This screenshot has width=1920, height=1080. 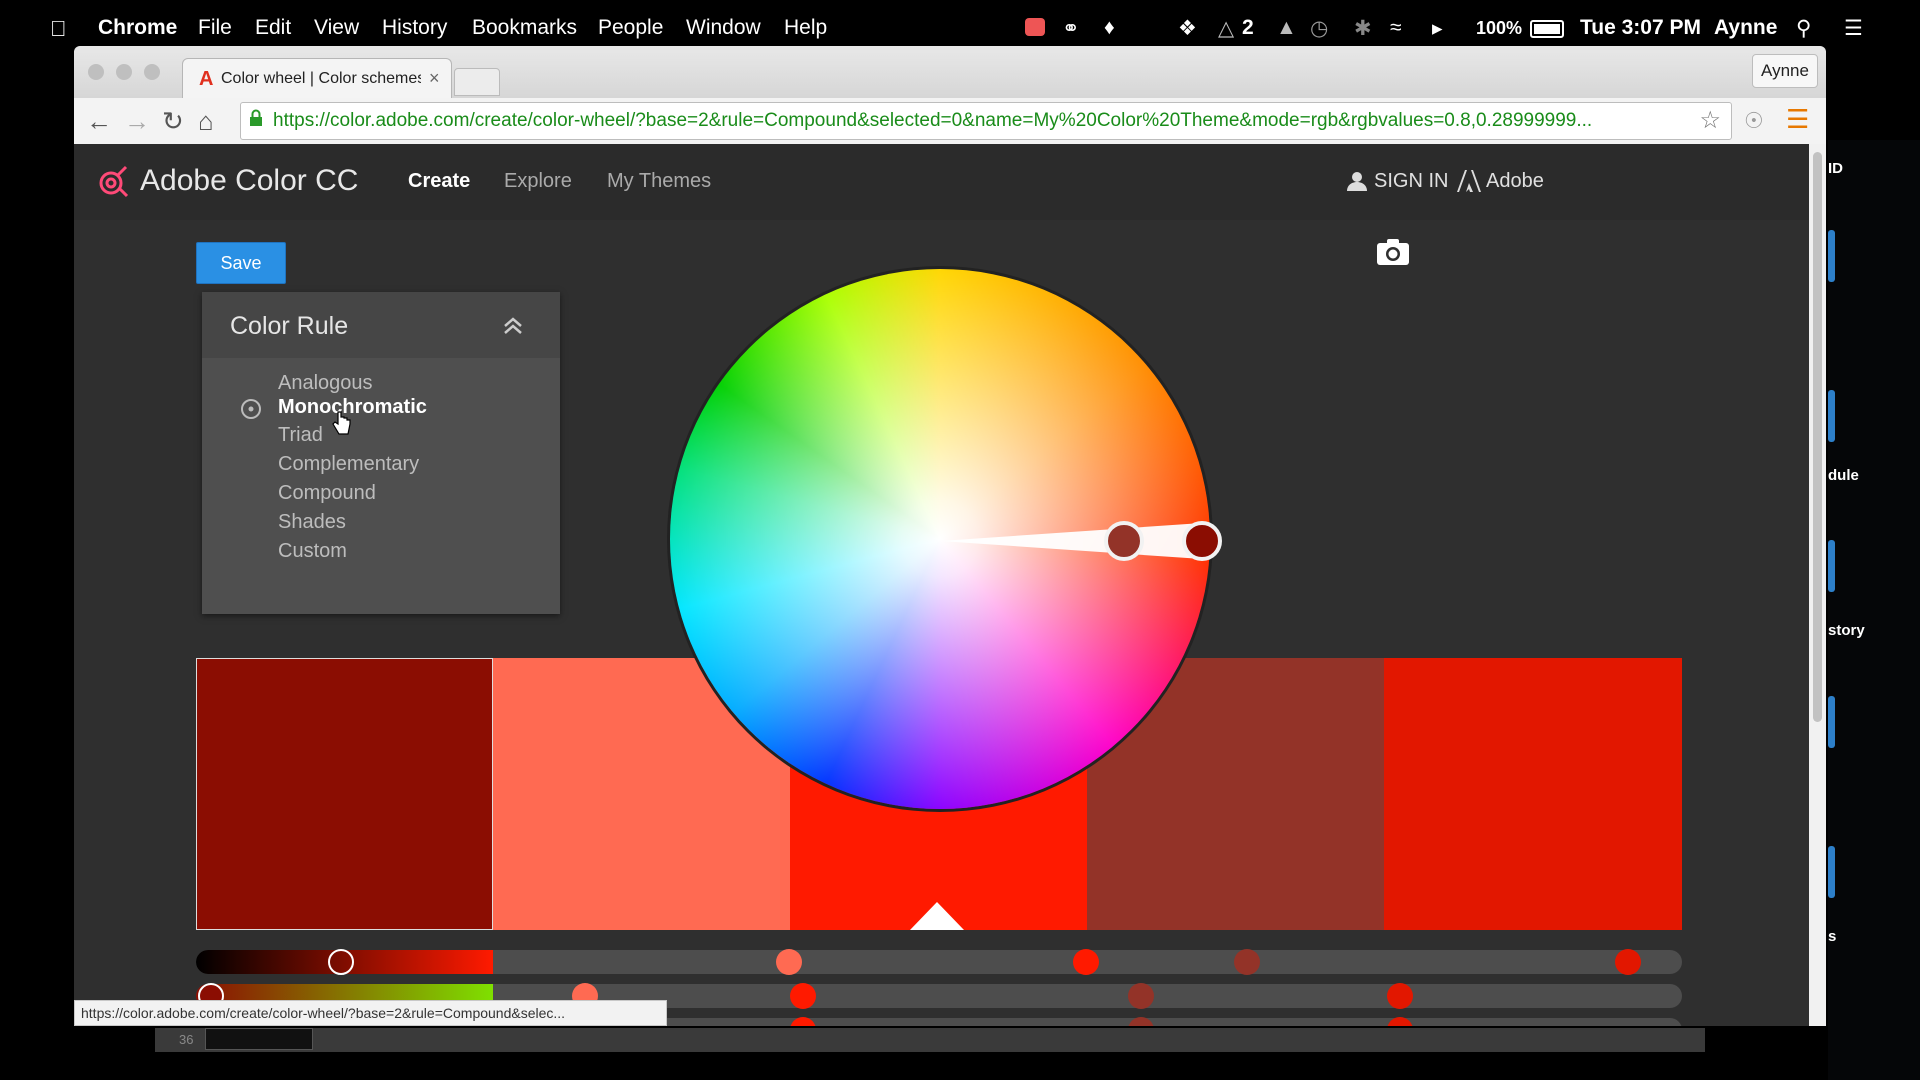 What do you see at coordinates (206, 79) in the screenshot?
I see `adobe-favicon-icon: A` at bounding box center [206, 79].